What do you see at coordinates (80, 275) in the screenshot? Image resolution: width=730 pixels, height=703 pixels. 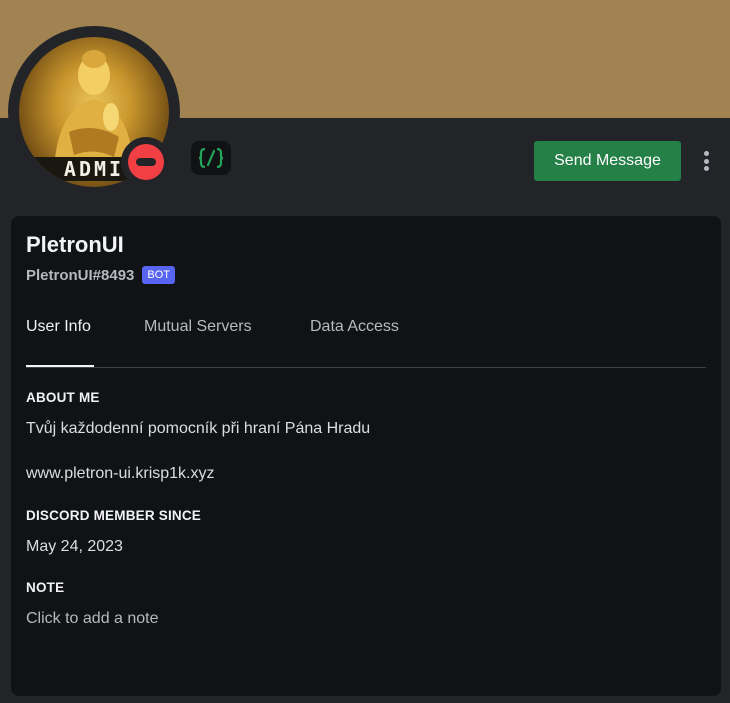 I see `user-tag: PletronUI#8493` at bounding box center [80, 275].